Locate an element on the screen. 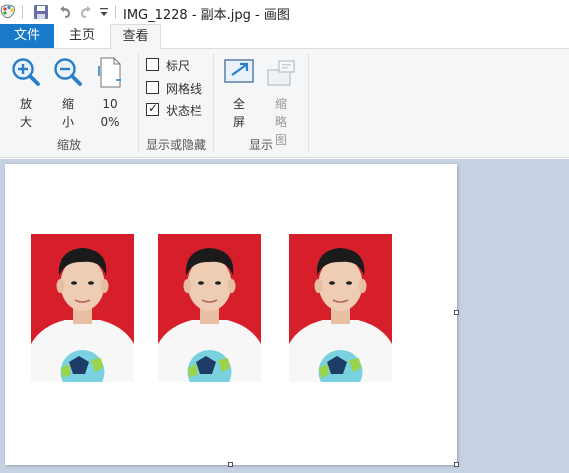 This screenshot has width=569, height=473. window-title: IMG_1228 - 副本.jpg - 画图 is located at coordinates (206, 15).